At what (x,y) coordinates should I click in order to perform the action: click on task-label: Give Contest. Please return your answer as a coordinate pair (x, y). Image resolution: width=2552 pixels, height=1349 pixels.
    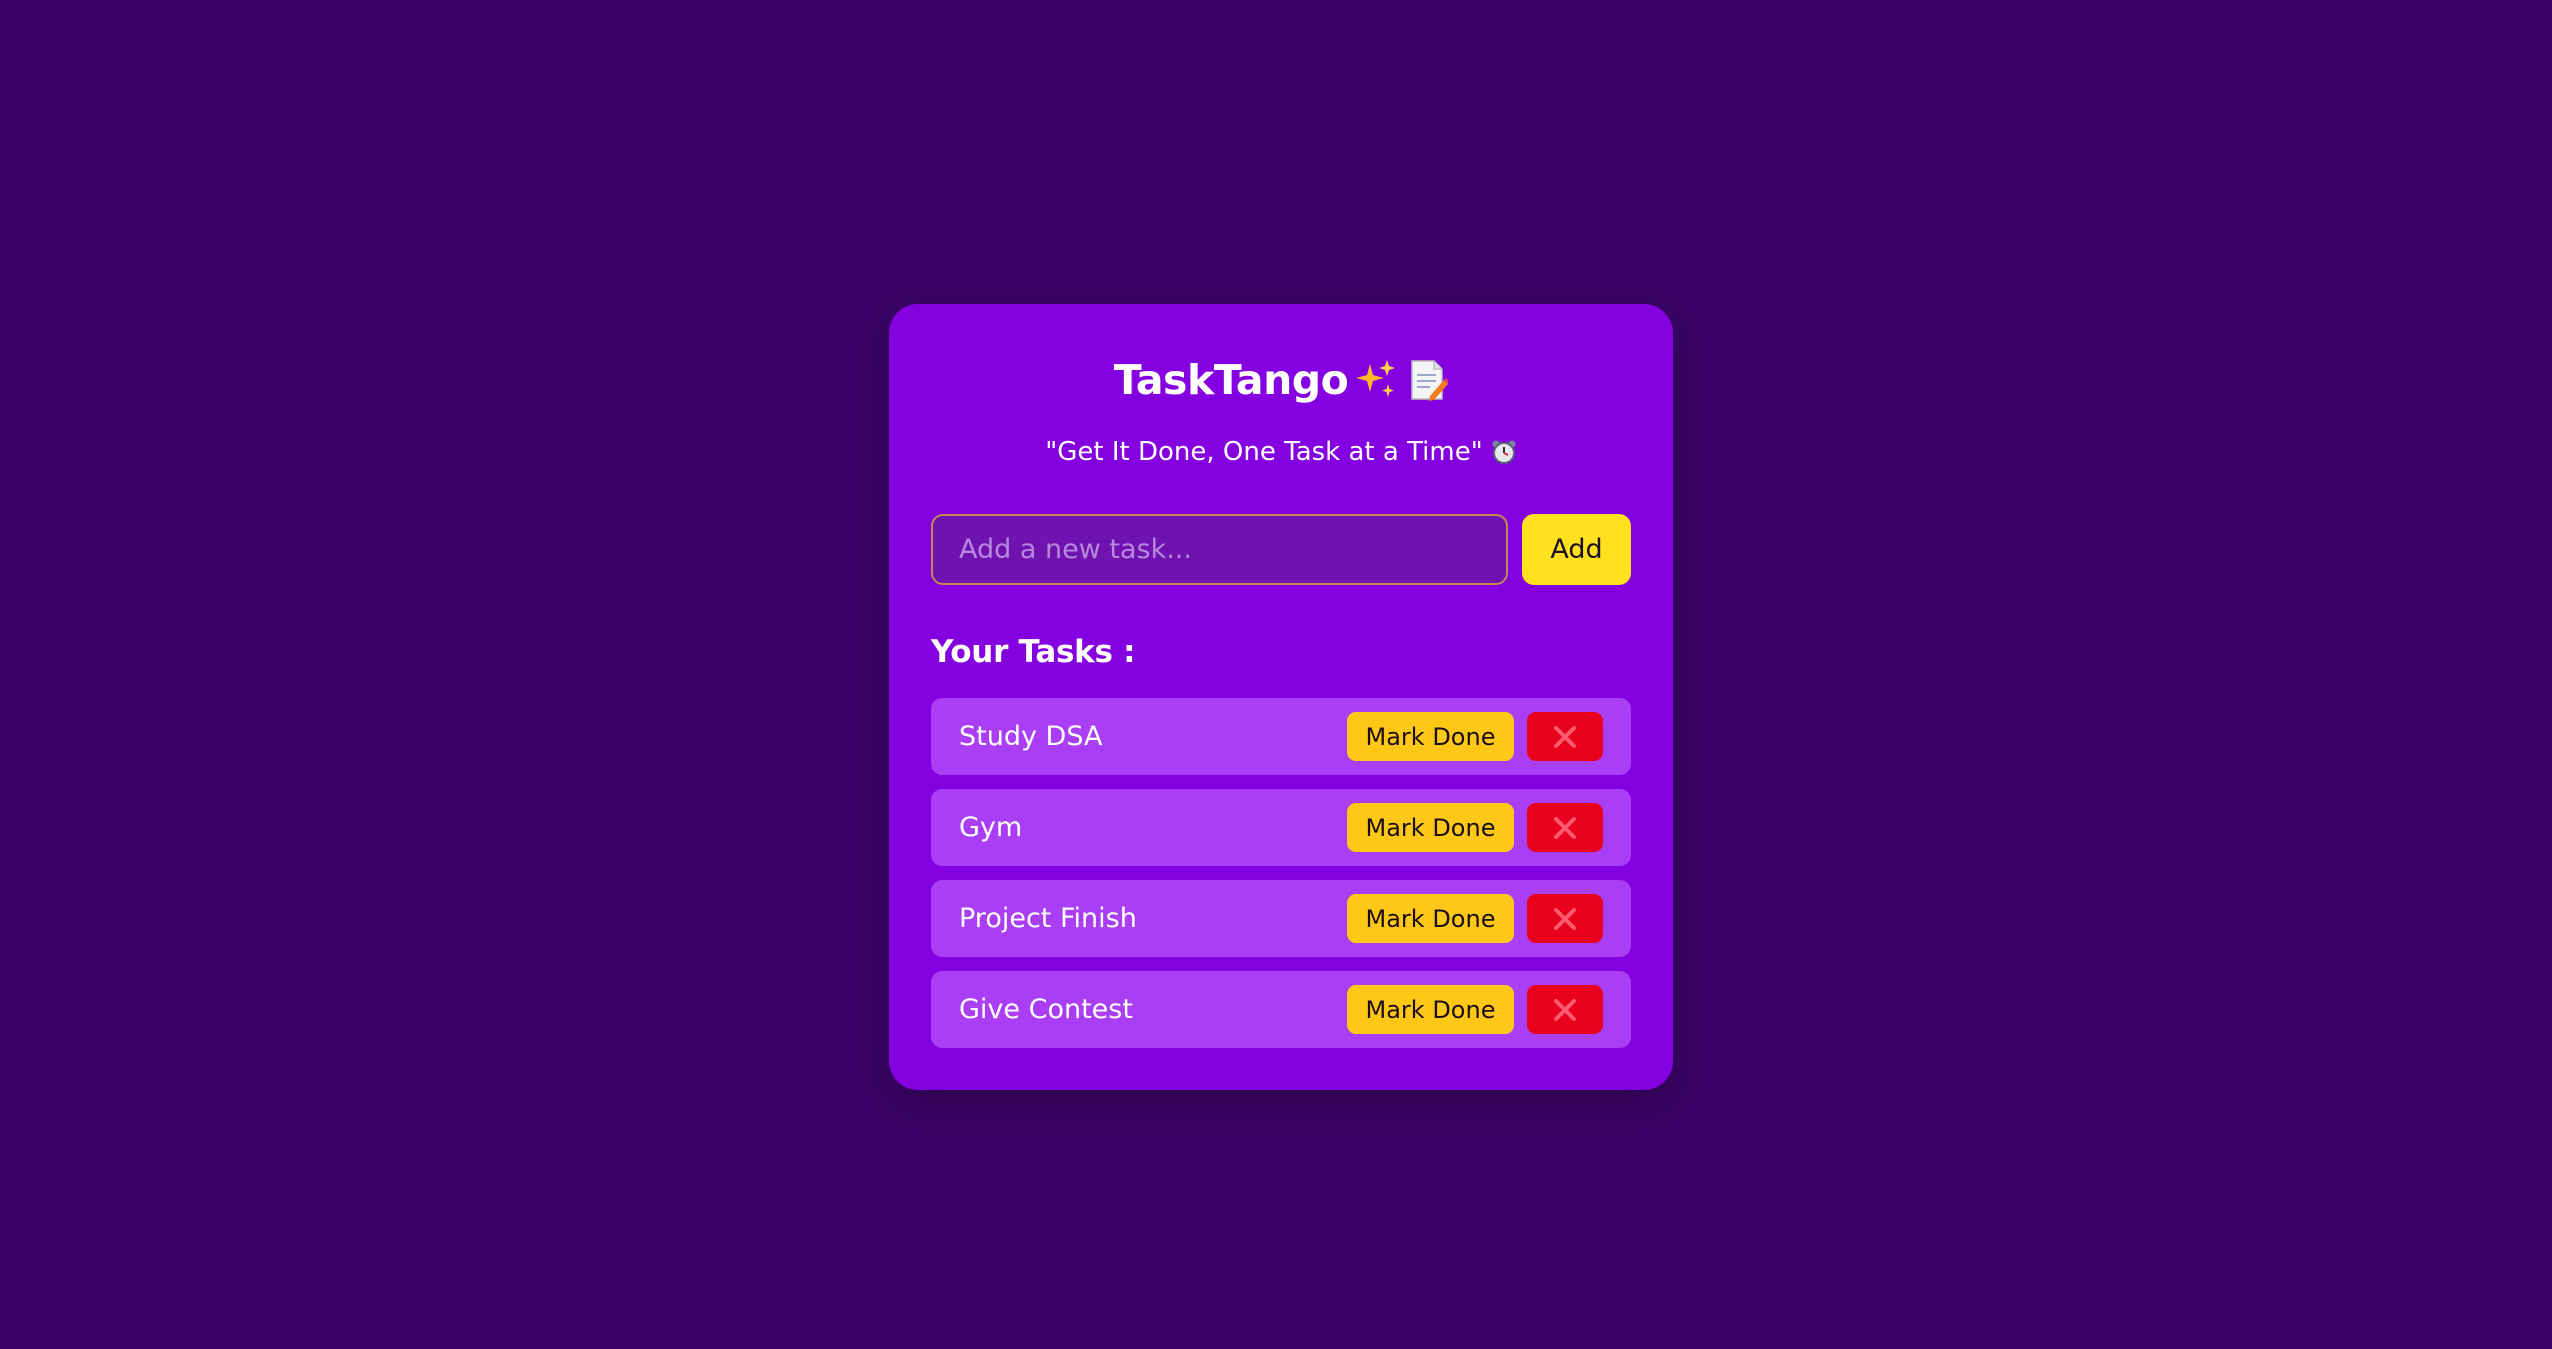
    Looking at the image, I should click on (1046, 1009).